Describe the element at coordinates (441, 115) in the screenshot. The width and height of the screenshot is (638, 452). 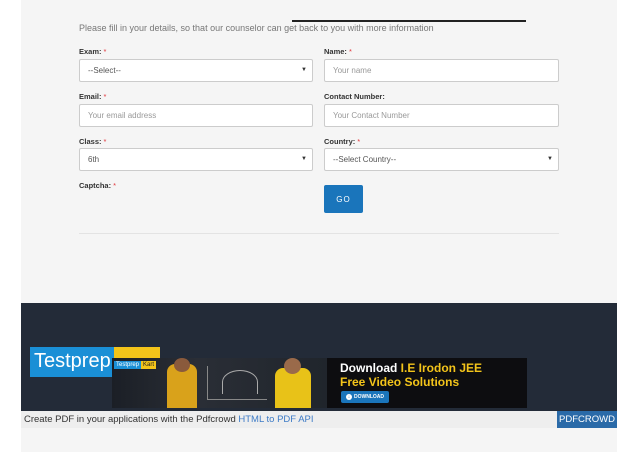
I see `contact-input: Your Contact Number` at that location.